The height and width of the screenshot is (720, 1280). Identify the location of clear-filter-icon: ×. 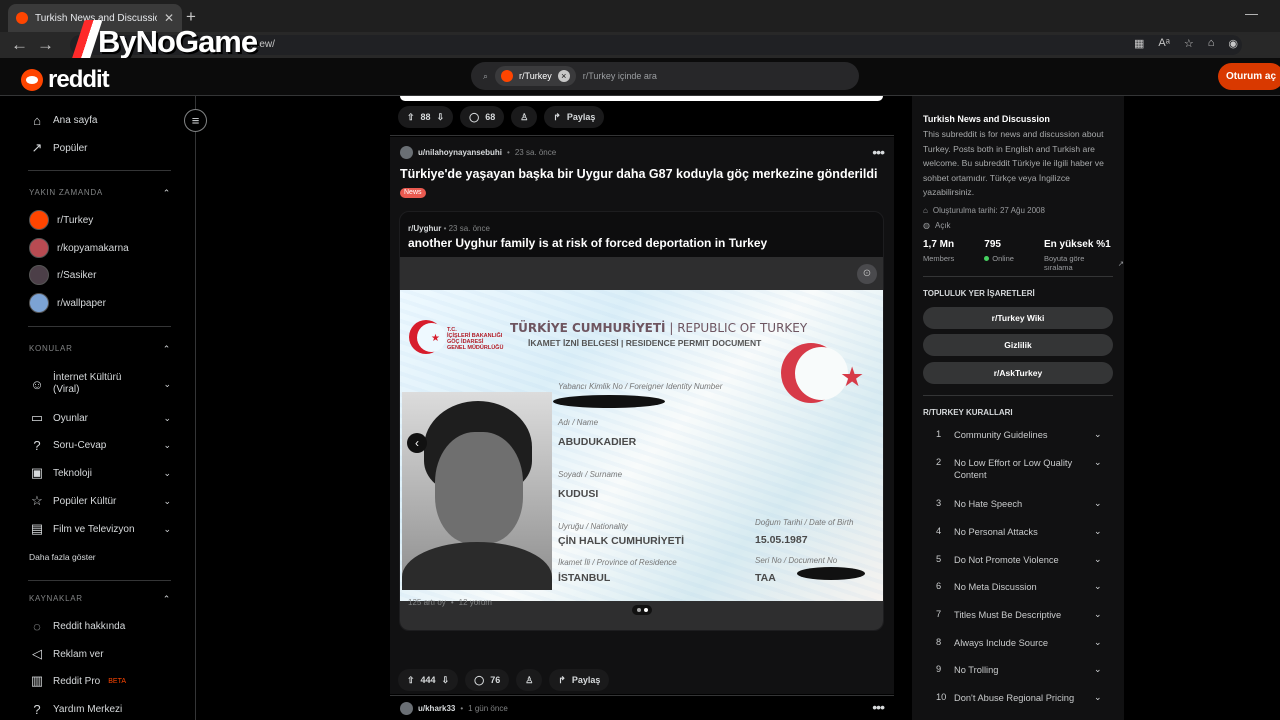
(563, 76).